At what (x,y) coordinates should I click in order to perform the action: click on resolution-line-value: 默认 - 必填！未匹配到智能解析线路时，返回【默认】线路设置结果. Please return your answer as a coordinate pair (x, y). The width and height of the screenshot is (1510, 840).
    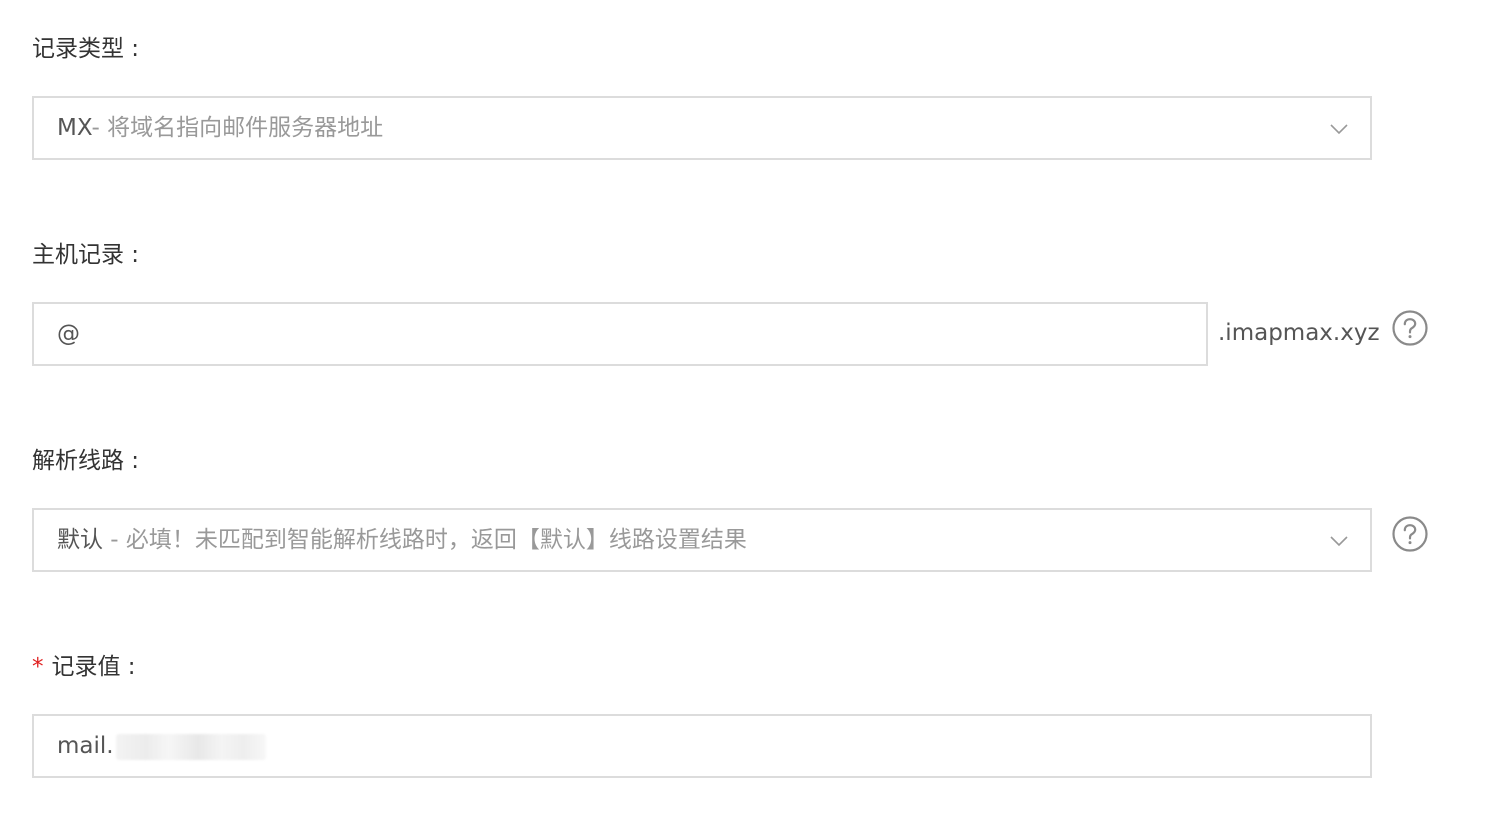
    Looking at the image, I should click on (402, 540).